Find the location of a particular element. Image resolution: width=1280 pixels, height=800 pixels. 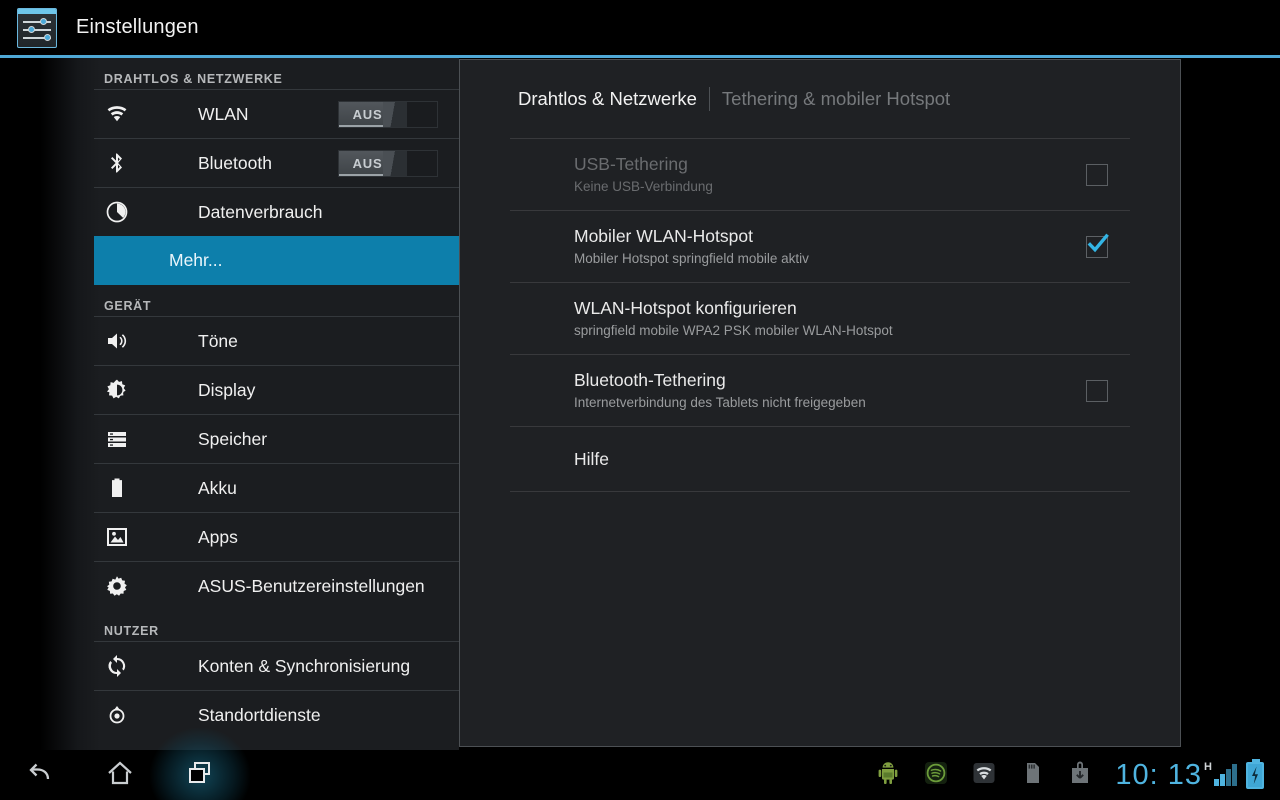

status-clock: 10: 13 is located at coordinates (1158, 774).